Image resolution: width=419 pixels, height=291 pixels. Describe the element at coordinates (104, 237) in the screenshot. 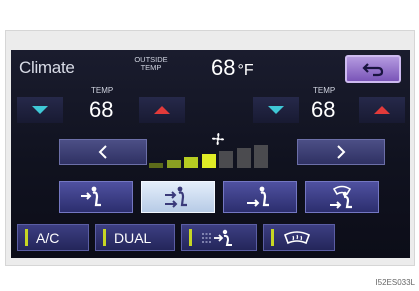

I see `dual-indicator` at that location.